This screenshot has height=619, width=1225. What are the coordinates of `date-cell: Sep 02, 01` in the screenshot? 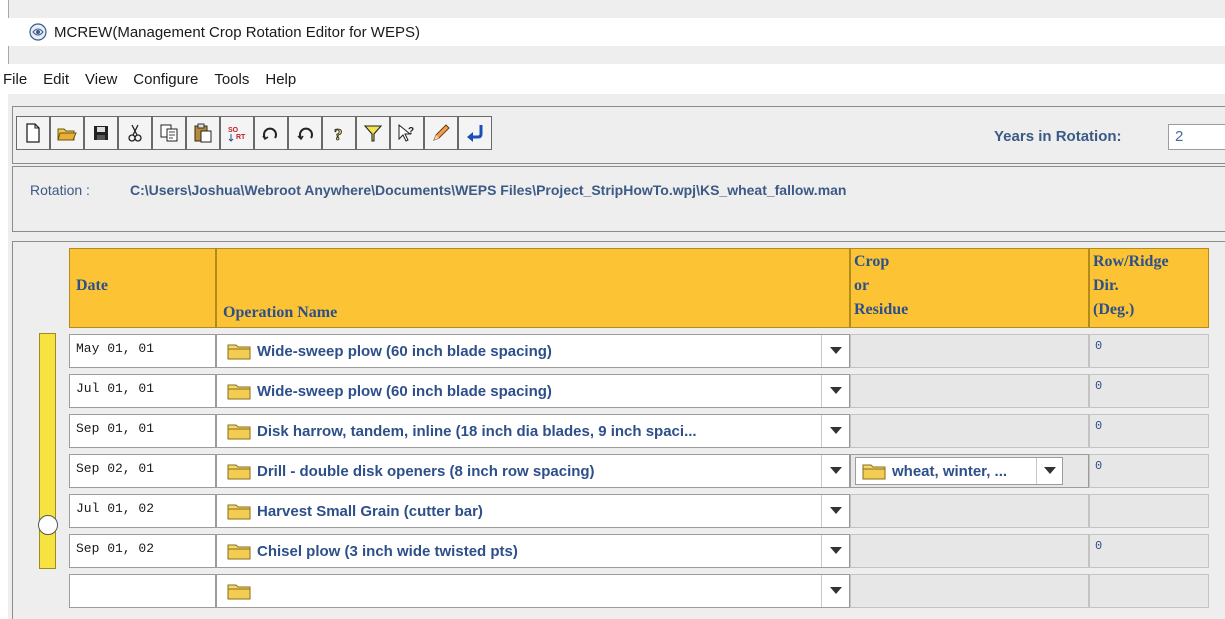 It's located at (142, 471).